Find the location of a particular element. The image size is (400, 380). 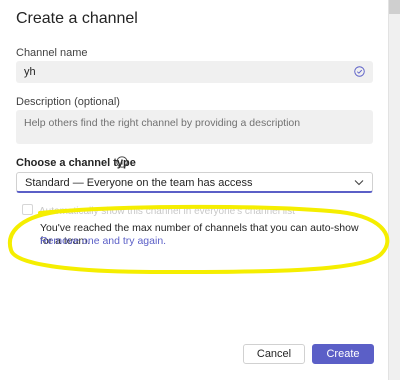

create-button: Create is located at coordinates (343, 354).